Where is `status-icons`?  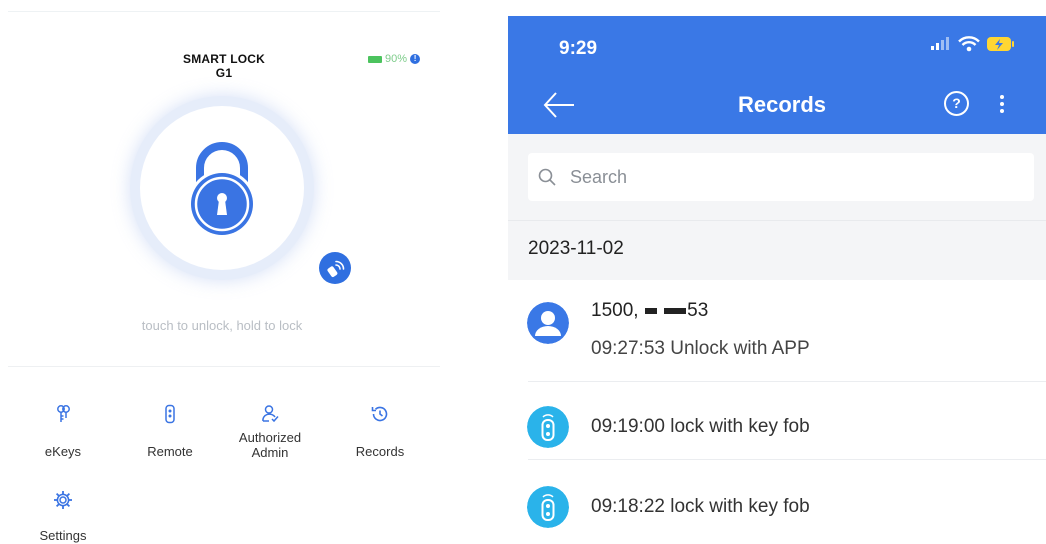
status-icons is located at coordinates (973, 44).